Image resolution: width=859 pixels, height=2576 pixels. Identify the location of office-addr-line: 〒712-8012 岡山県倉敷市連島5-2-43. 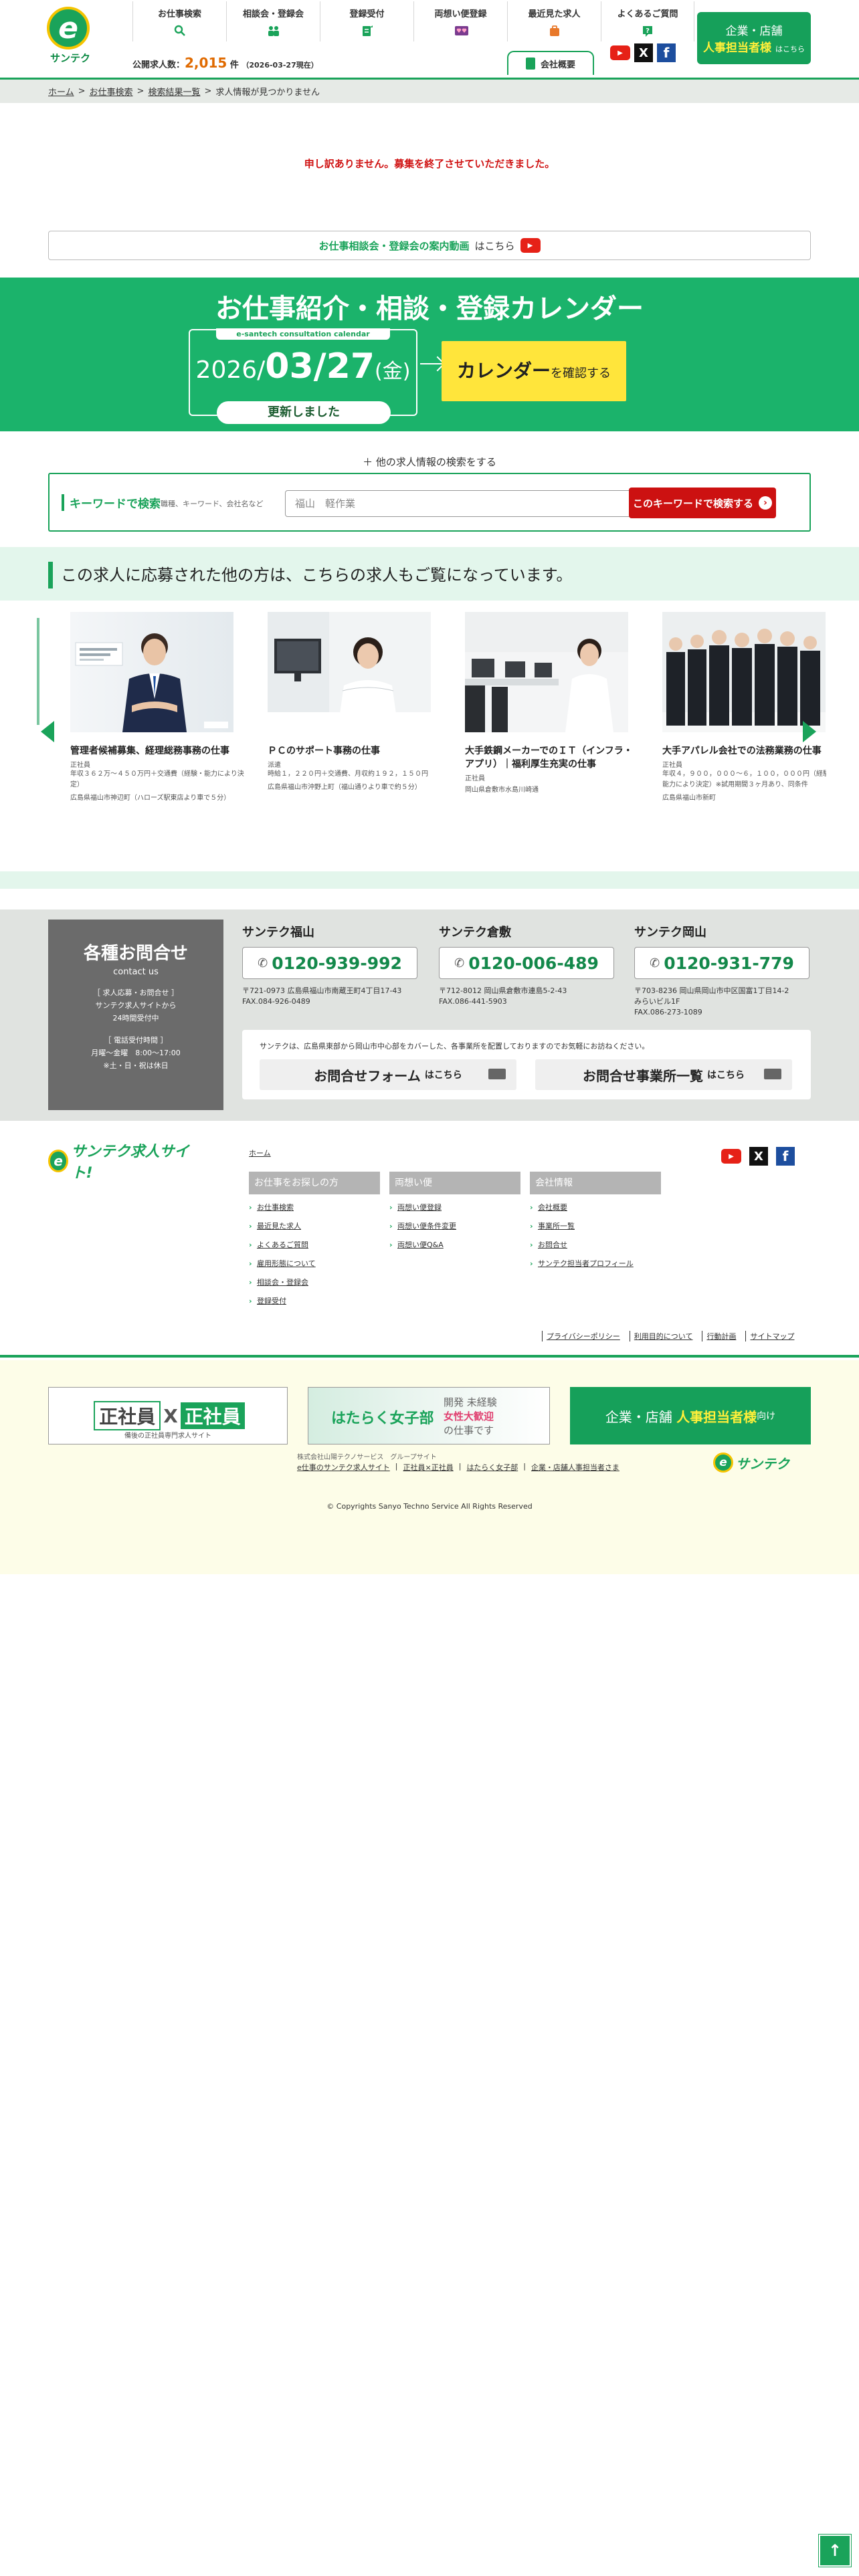
(503, 991).